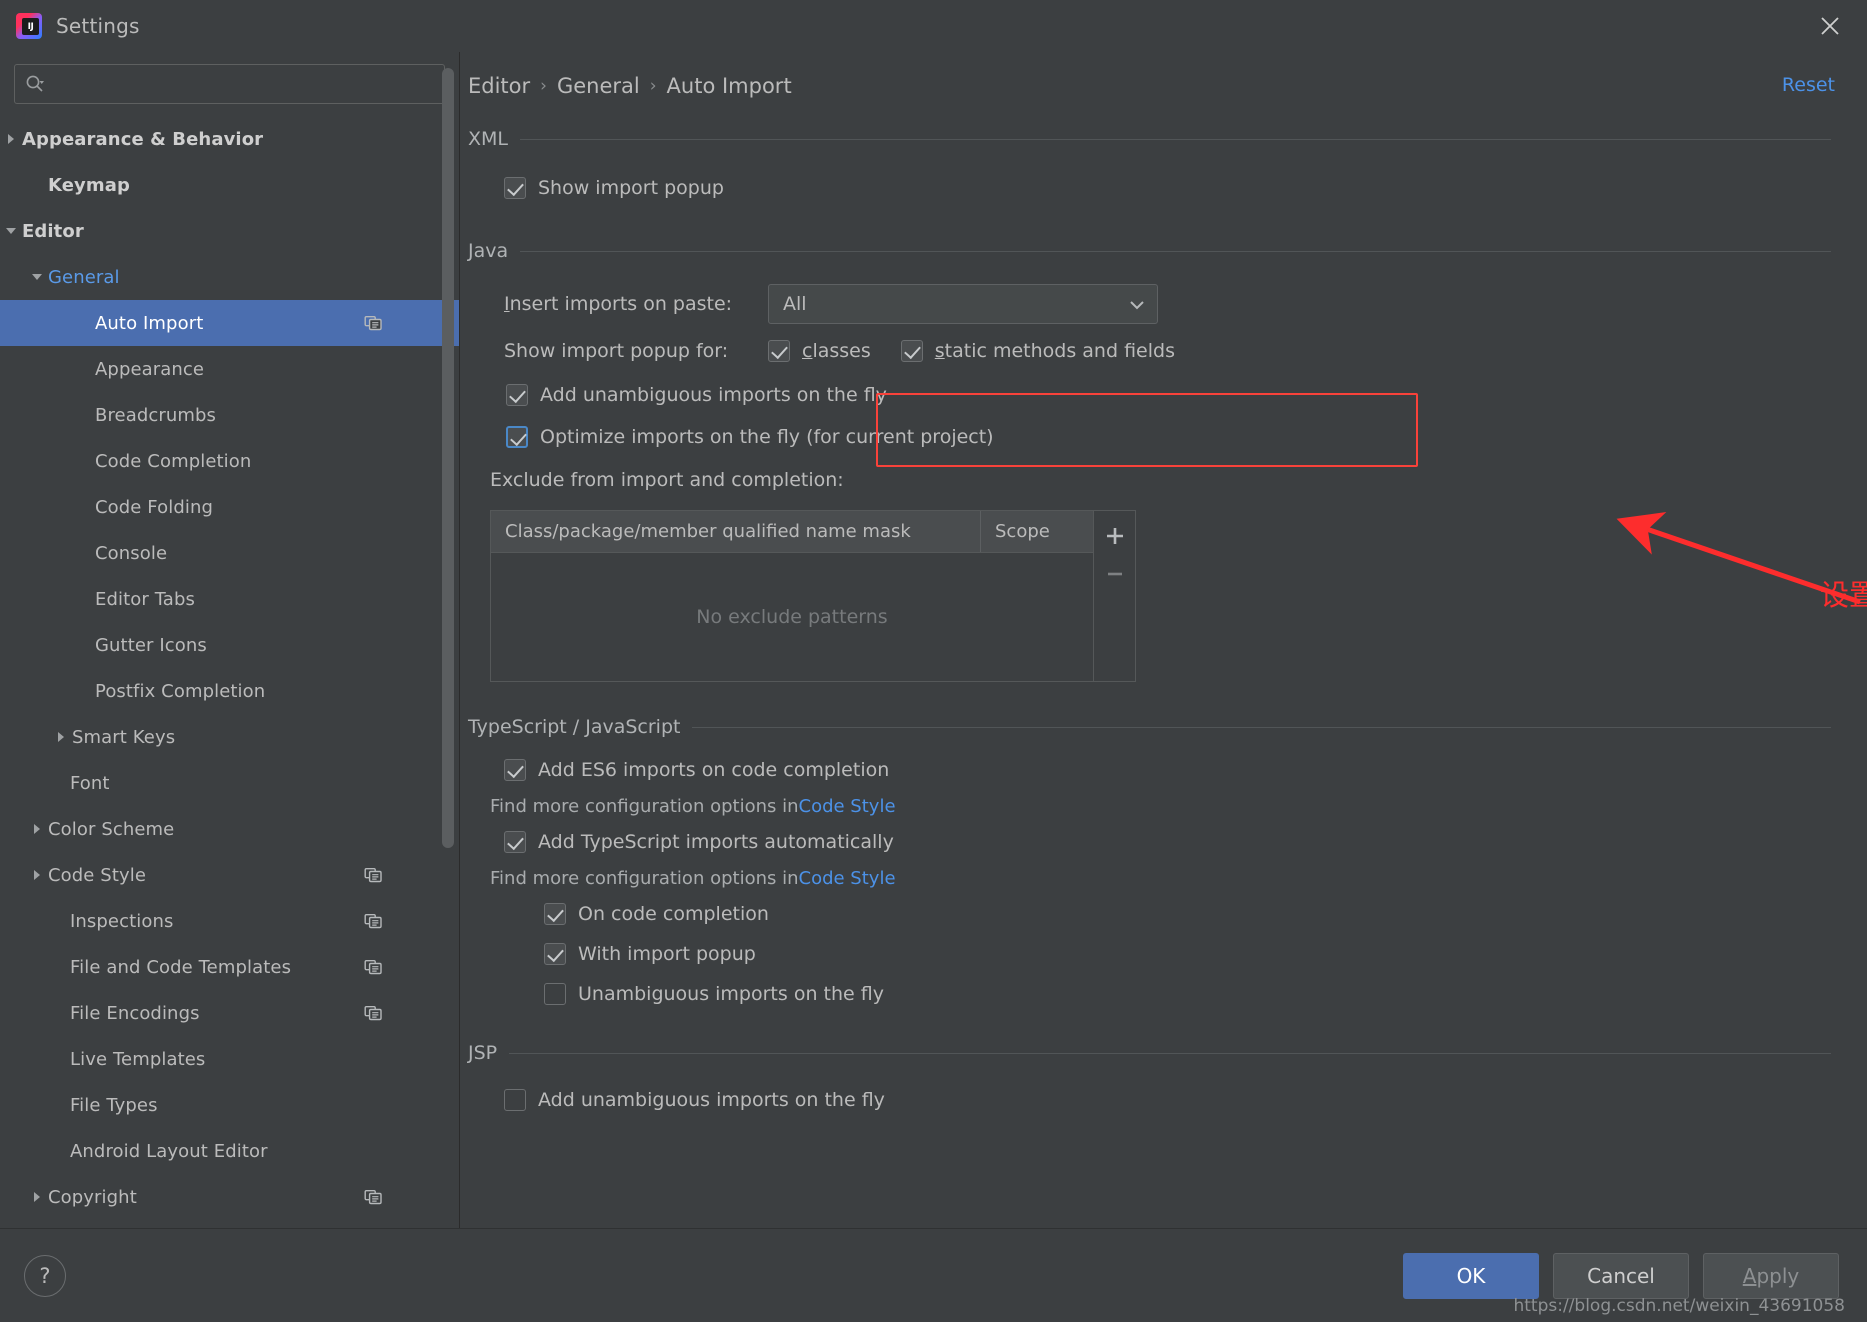  Describe the element at coordinates (1163, 75) in the screenshot. I see `breadcrumb: Editor › General › Auto Import` at that location.